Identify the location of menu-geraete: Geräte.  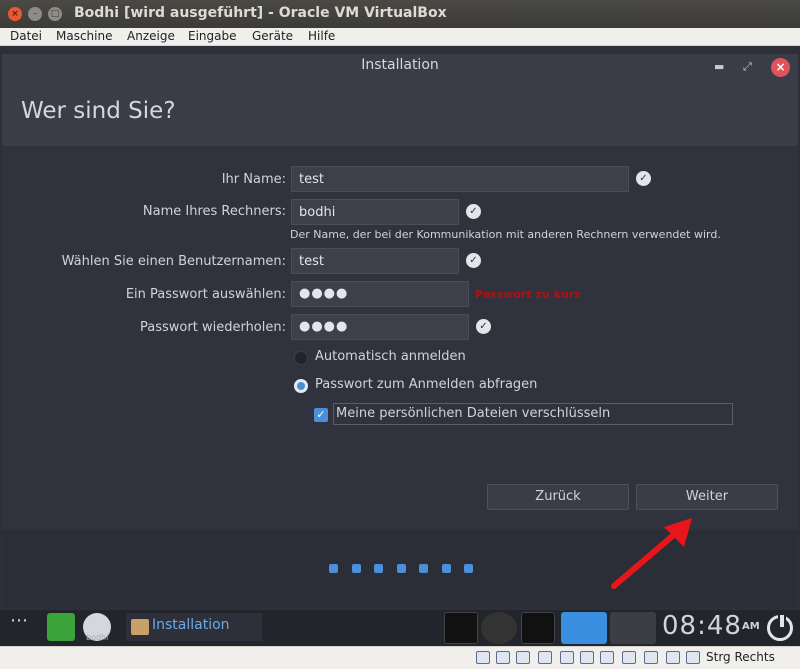
(272, 36).